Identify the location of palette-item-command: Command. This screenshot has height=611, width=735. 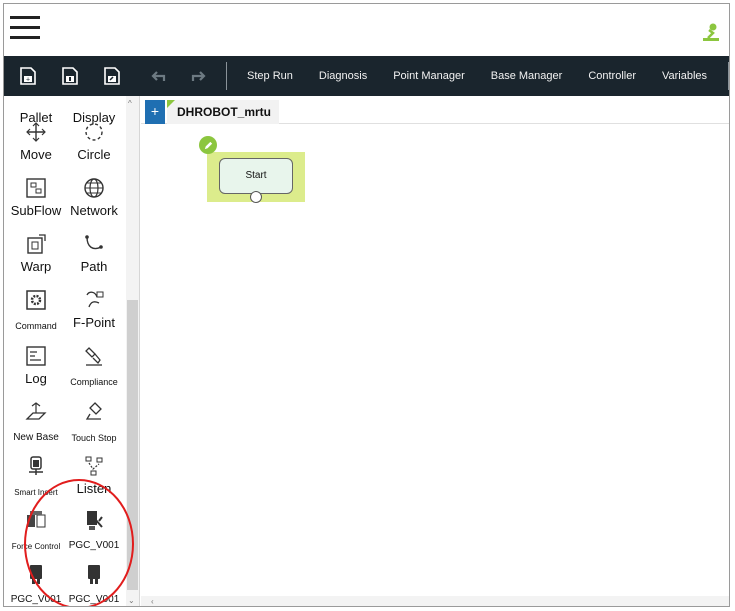
(36, 310).